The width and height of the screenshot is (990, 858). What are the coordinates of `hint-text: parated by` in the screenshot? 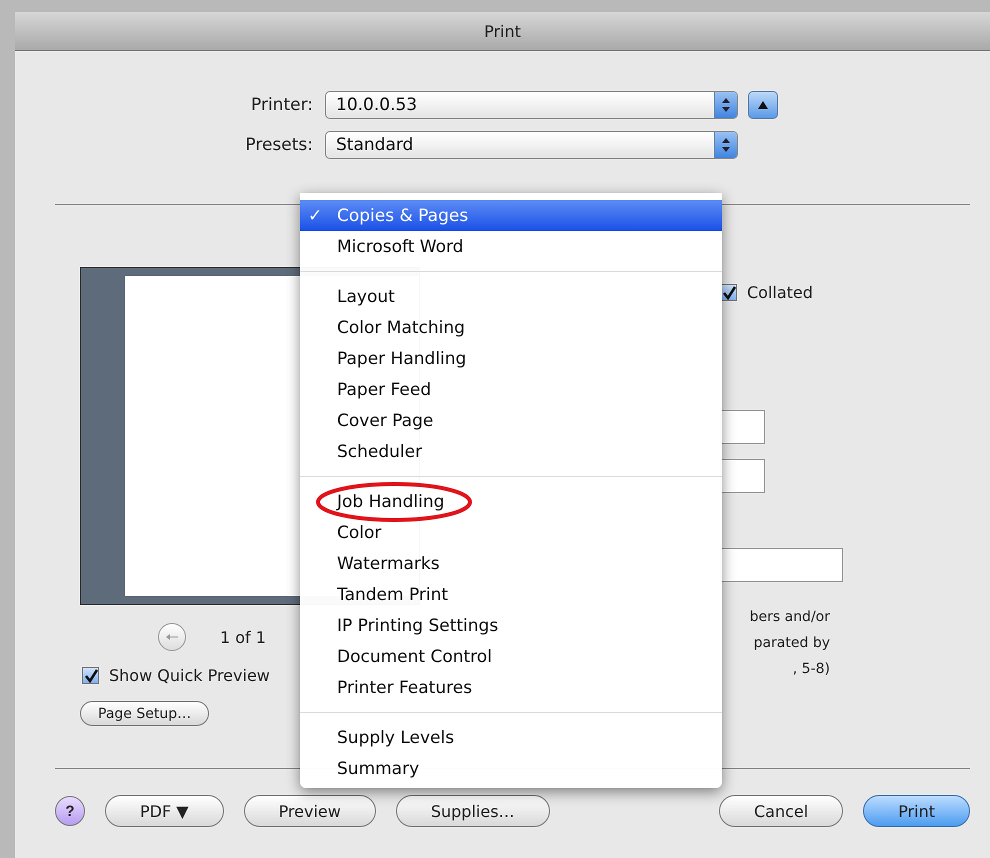 It's located at (792, 643).